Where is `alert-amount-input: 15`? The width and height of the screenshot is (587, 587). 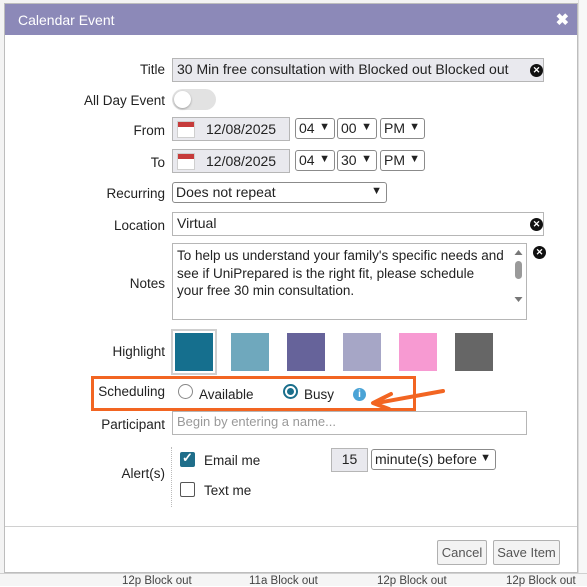 alert-amount-input: 15 is located at coordinates (349, 460).